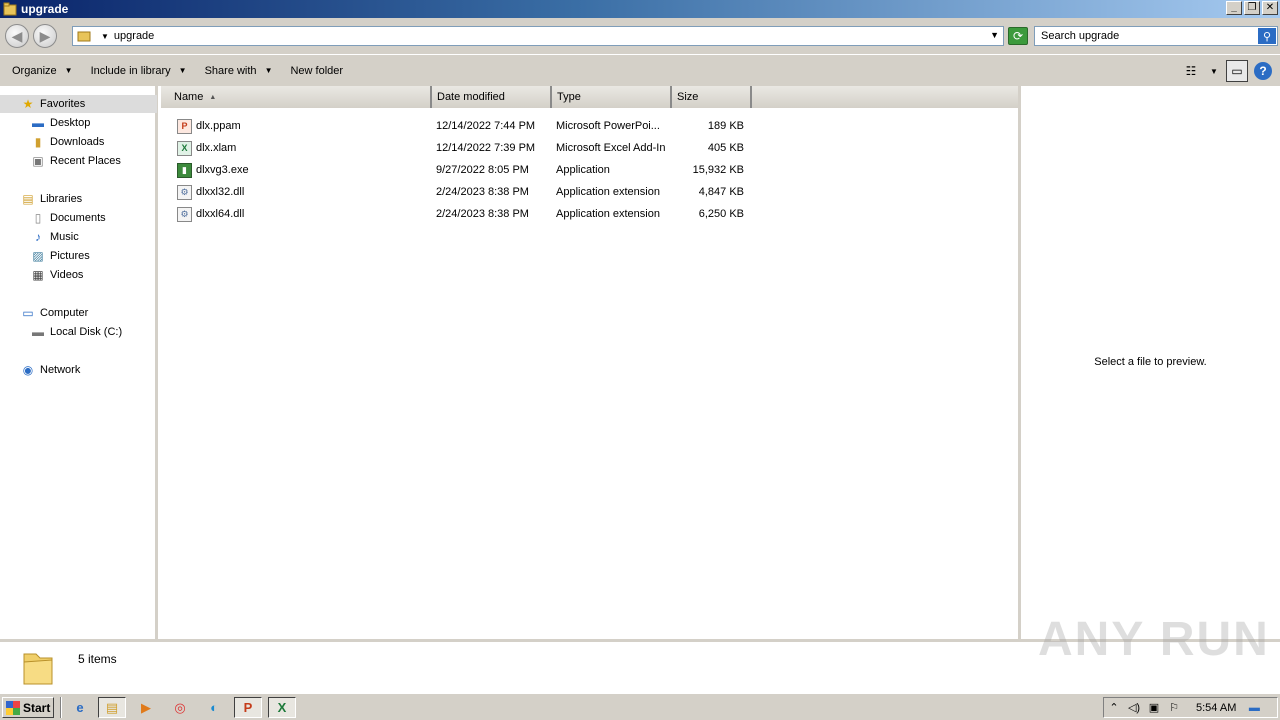 This screenshot has width=1280, height=720. I want to click on forward-button: ▶, so click(45, 36).